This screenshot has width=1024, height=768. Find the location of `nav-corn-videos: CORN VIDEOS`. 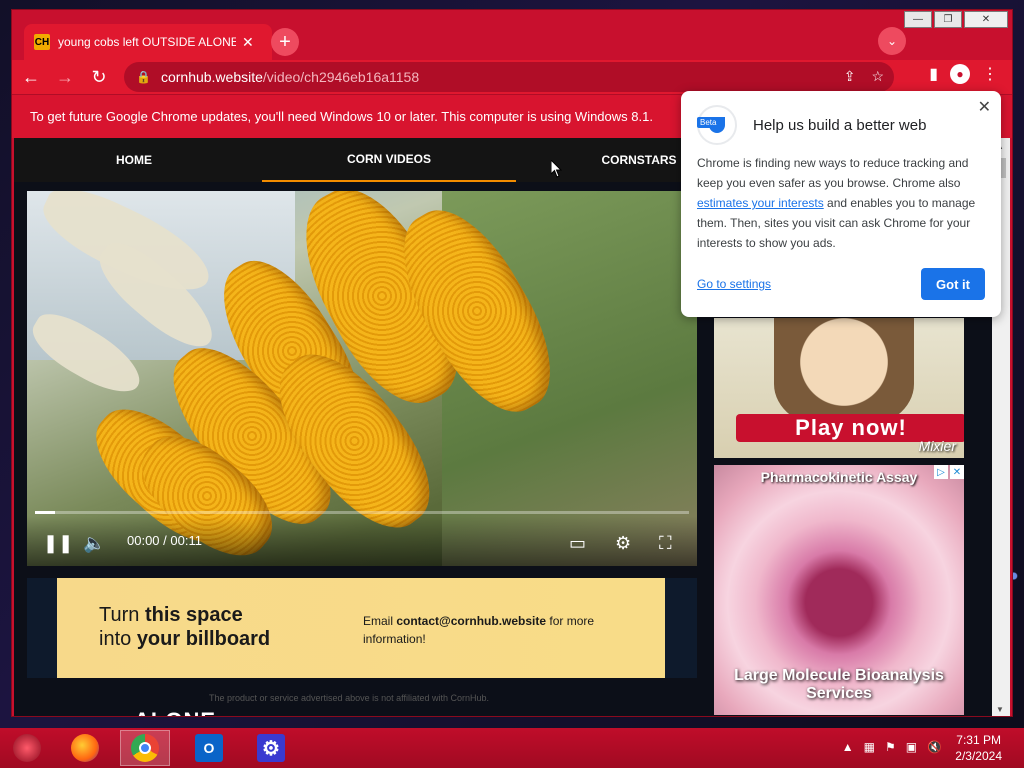

nav-corn-videos: CORN VIDEOS is located at coordinates (389, 160).